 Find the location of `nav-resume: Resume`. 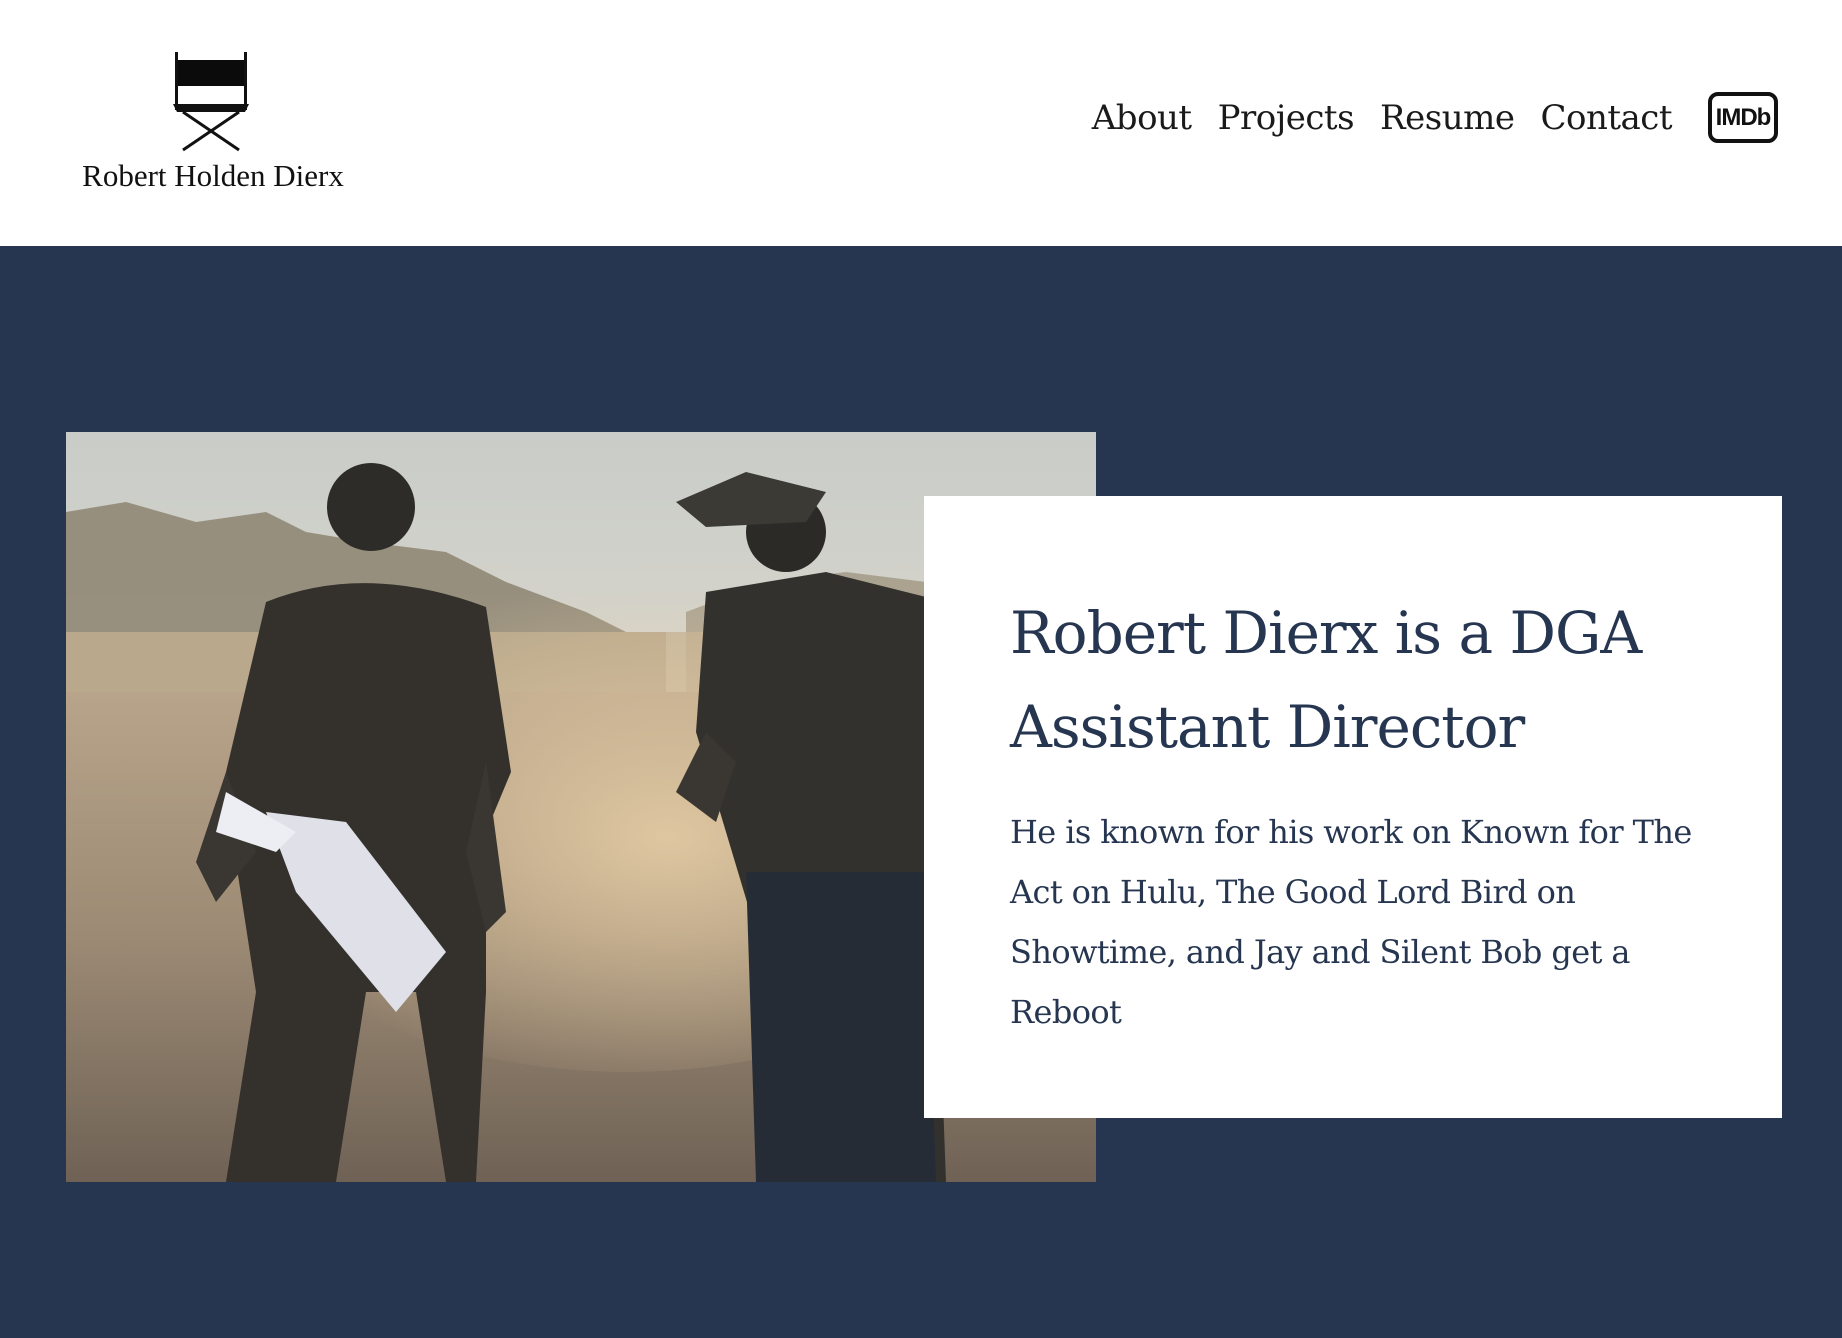

nav-resume: Resume is located at coordinates (1447, 118).